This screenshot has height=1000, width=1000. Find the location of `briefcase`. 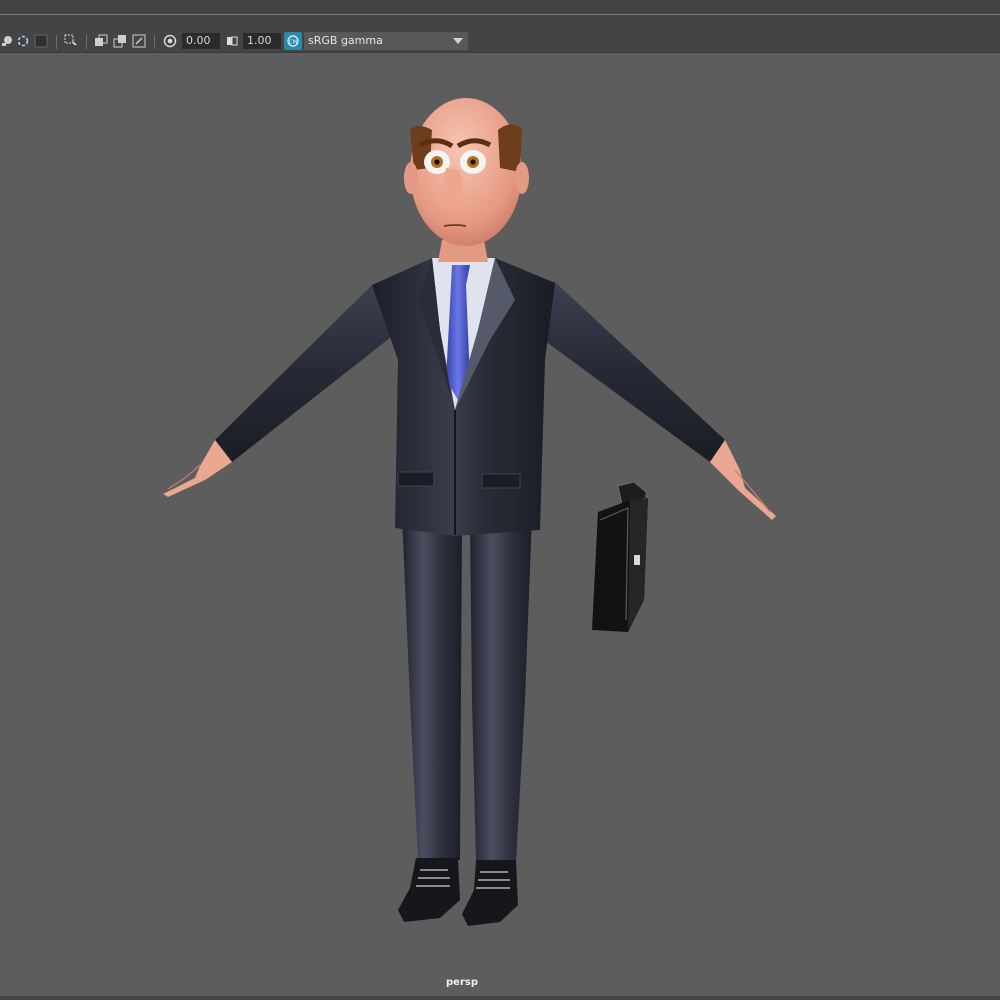

briefcase is located at coordinates (620, 556).